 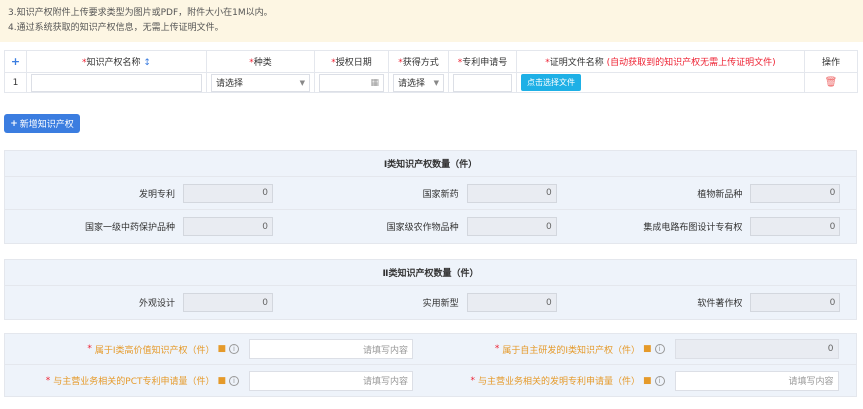 What do you see at coordinates (156, 194) in the screenshot?
I see `field-label: 发明专利` at bounding box center [156, 194].